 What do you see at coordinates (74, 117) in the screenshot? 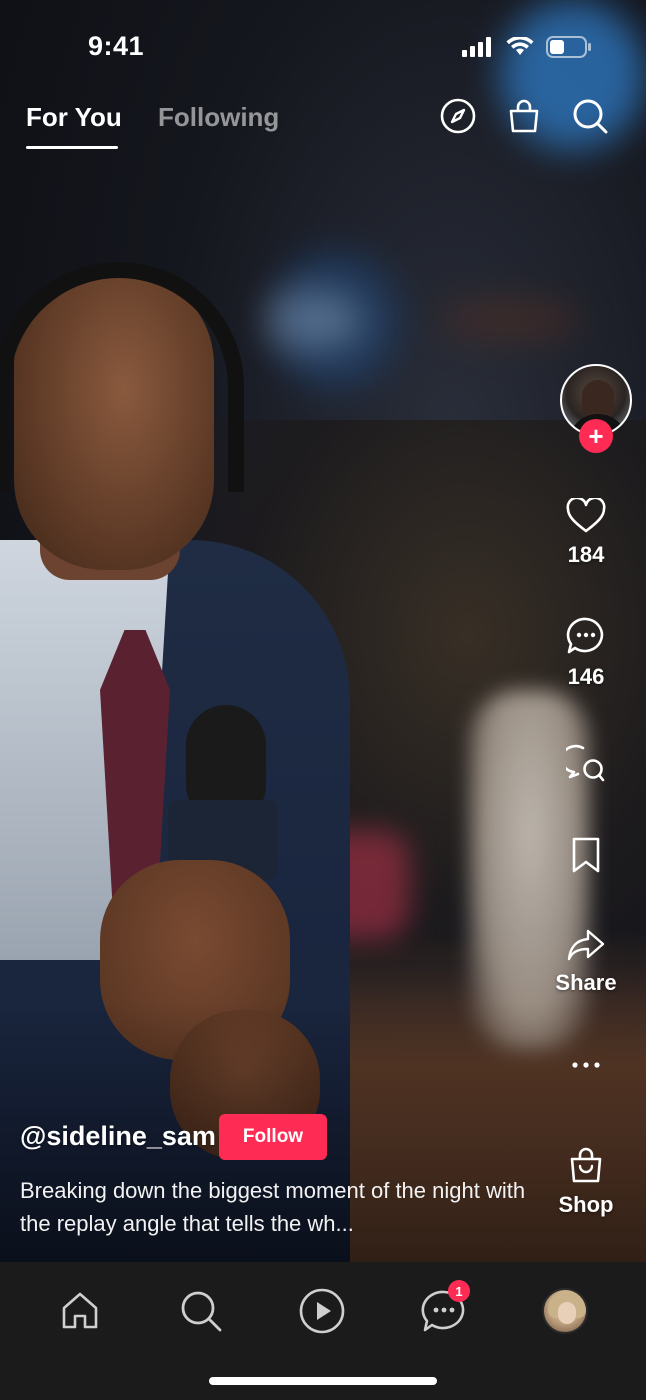
I see `tab-for-you: For You` at bounding box center [74, 117].